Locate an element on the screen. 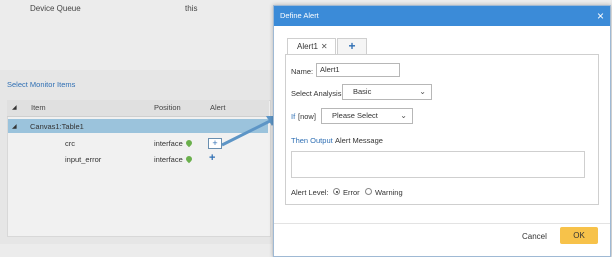 The width and height of the screenshot is (612, 257). collapse-triangle-icon: ◢ is located at coordinates (14, 126).